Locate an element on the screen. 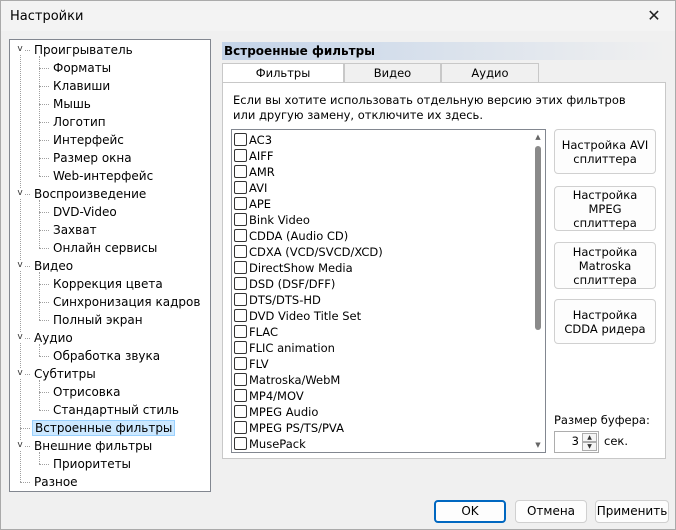  tree-item-label: Онлайн сервисы is located at coordinates (105, 248).